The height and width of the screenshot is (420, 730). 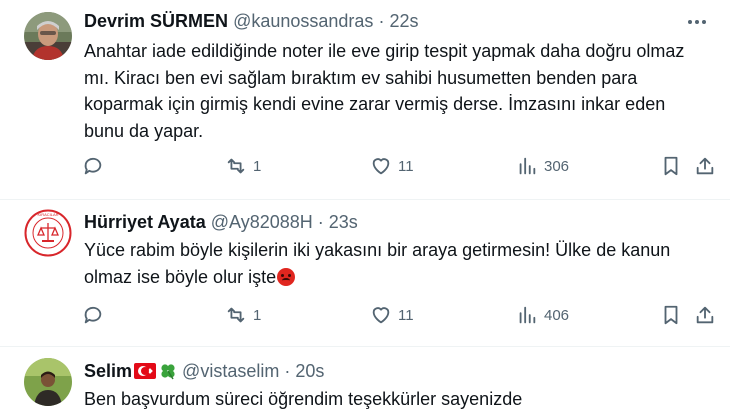 I want to click on tweet-header: Devrim SÜRMEN @kaunossandras · 22s, so click(x=251, y=21).